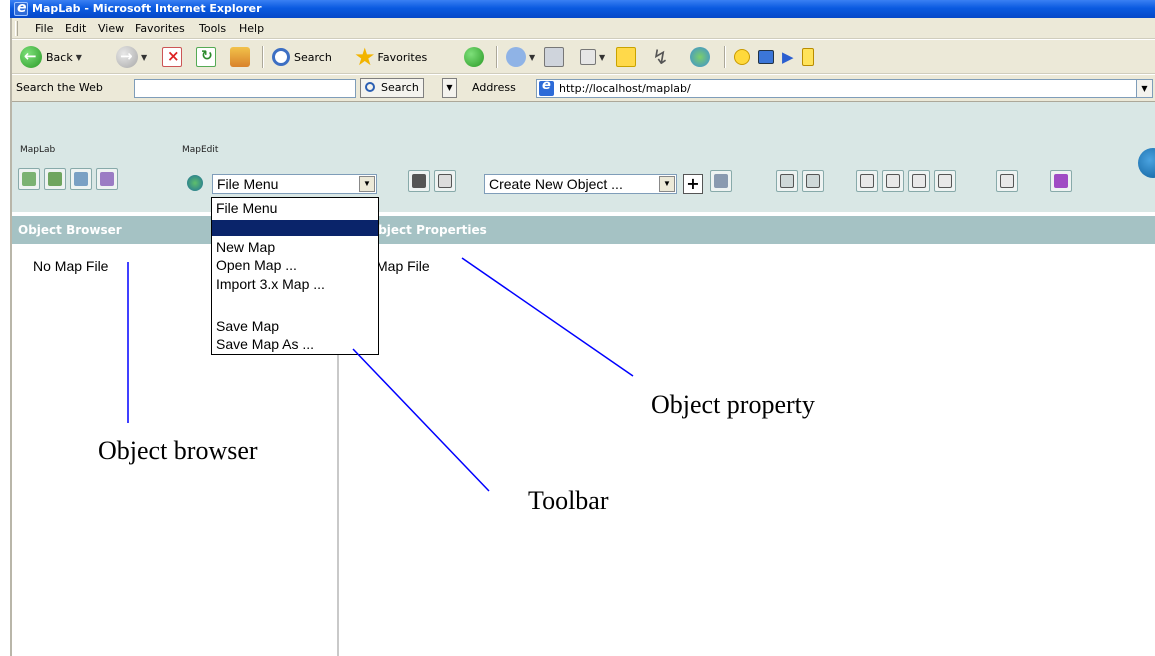  I want to click on annotation-toolbar: Toolbar, so click(568, 500).